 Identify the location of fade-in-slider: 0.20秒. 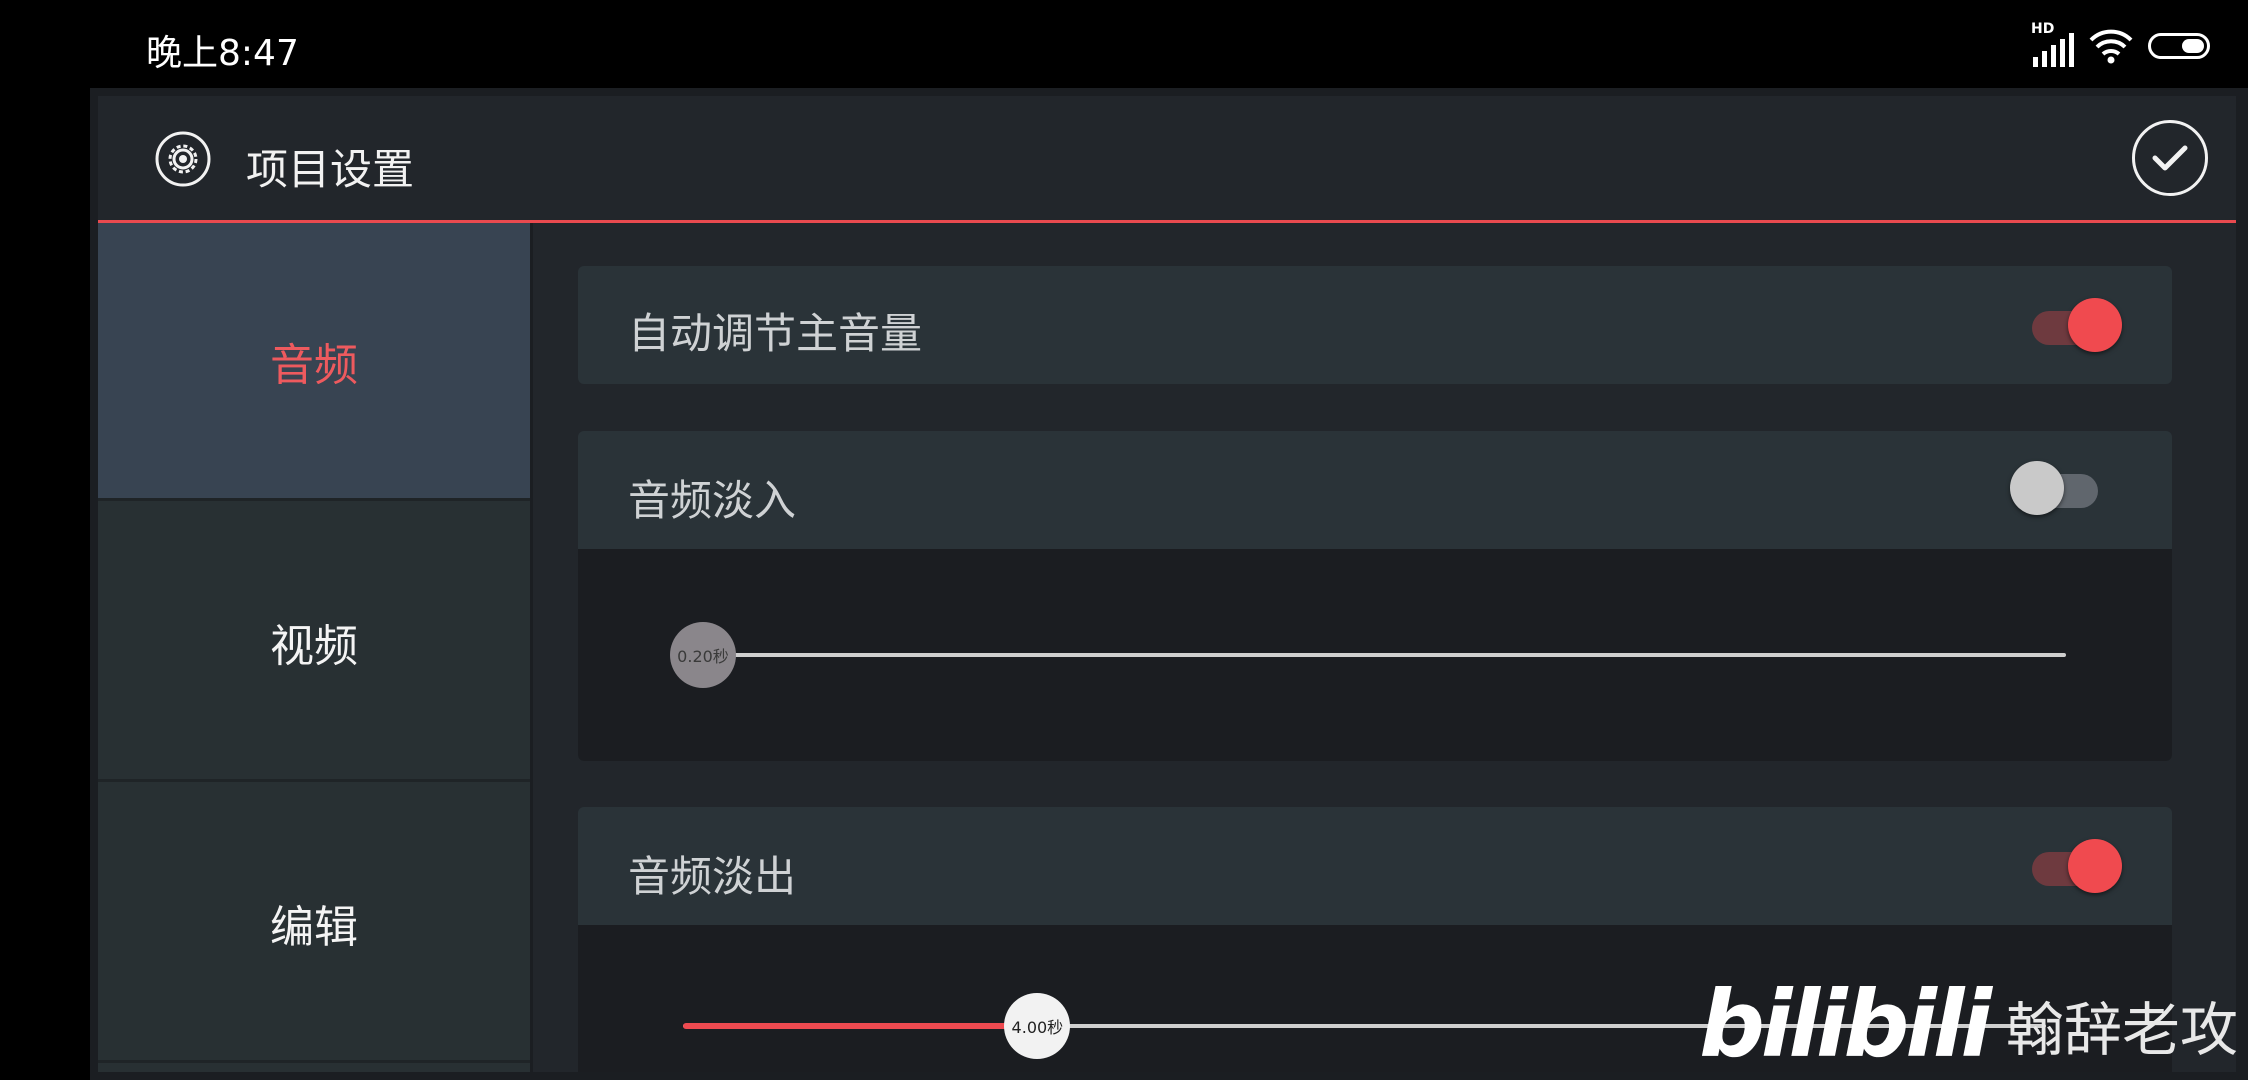
(1368, 655).